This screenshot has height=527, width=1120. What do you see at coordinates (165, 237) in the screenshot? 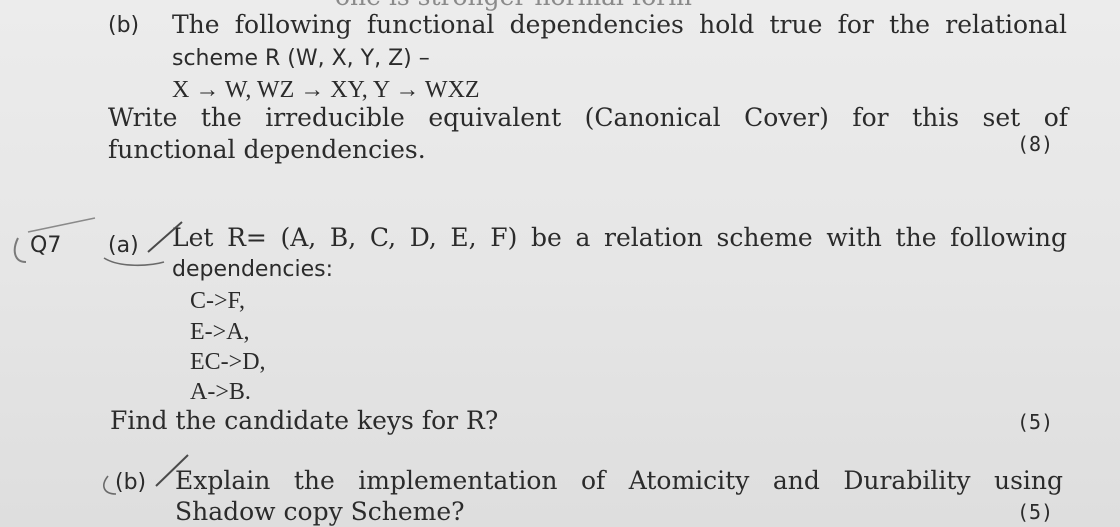
I see `pencil-tick-q7a` at bounding box center [165, 237].